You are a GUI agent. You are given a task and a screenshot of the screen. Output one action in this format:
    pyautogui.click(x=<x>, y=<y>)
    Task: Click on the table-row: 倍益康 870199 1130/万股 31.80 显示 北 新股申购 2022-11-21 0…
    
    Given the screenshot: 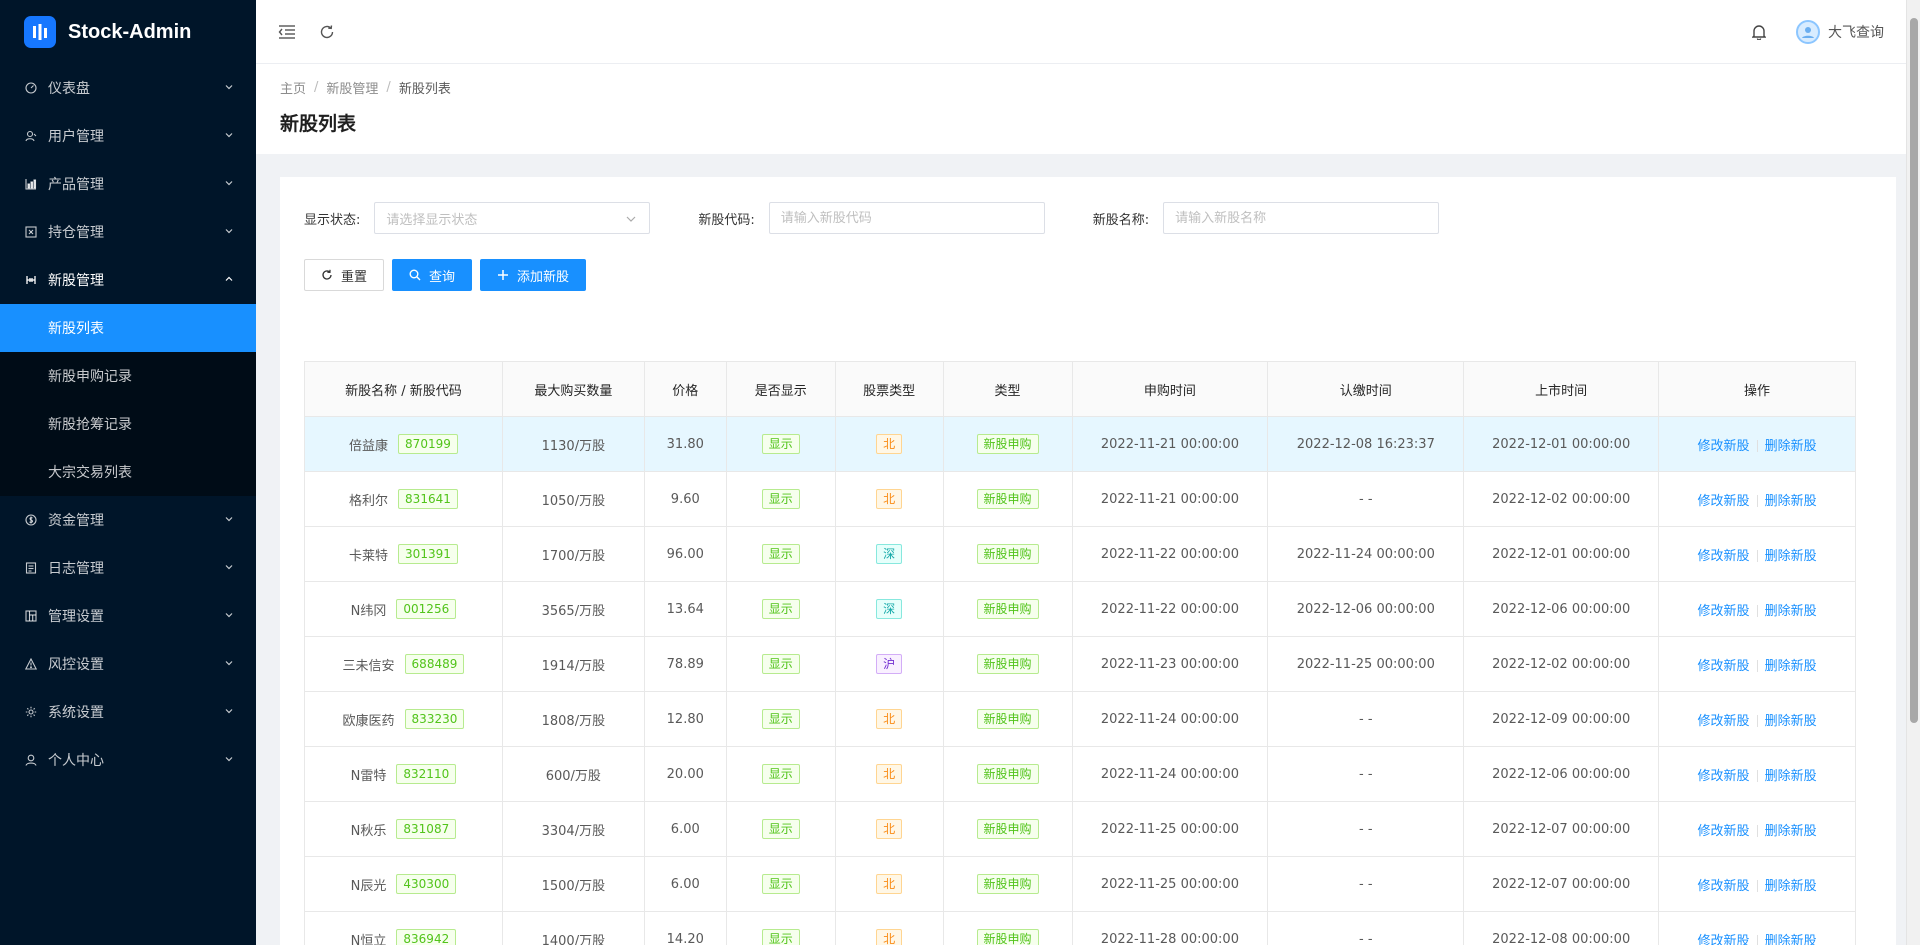 What is the action you would take?
    pyautogui.click(x=1080, y=444)
    